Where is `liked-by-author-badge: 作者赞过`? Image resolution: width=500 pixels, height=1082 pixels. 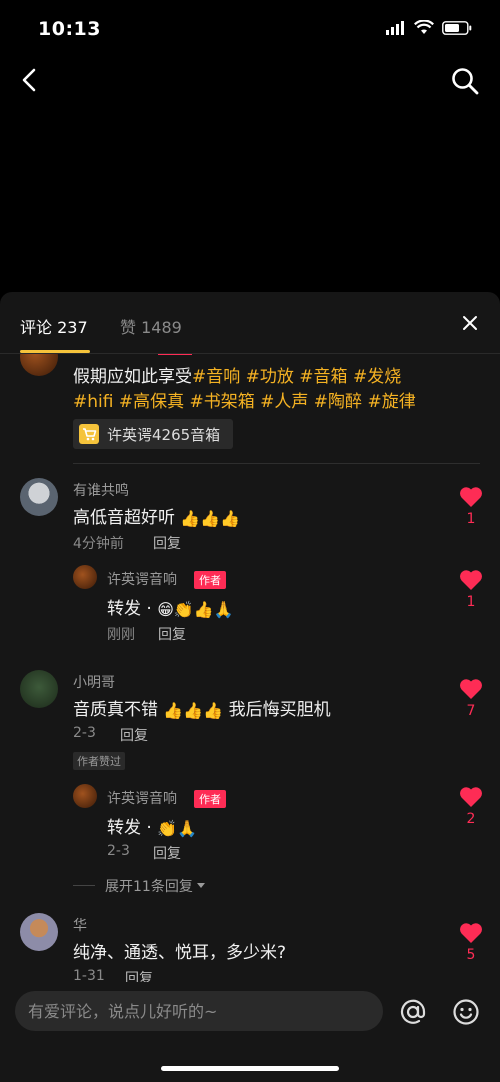
liked-by-author-badge: 作者赞过 is located at coordinates (99, 761).